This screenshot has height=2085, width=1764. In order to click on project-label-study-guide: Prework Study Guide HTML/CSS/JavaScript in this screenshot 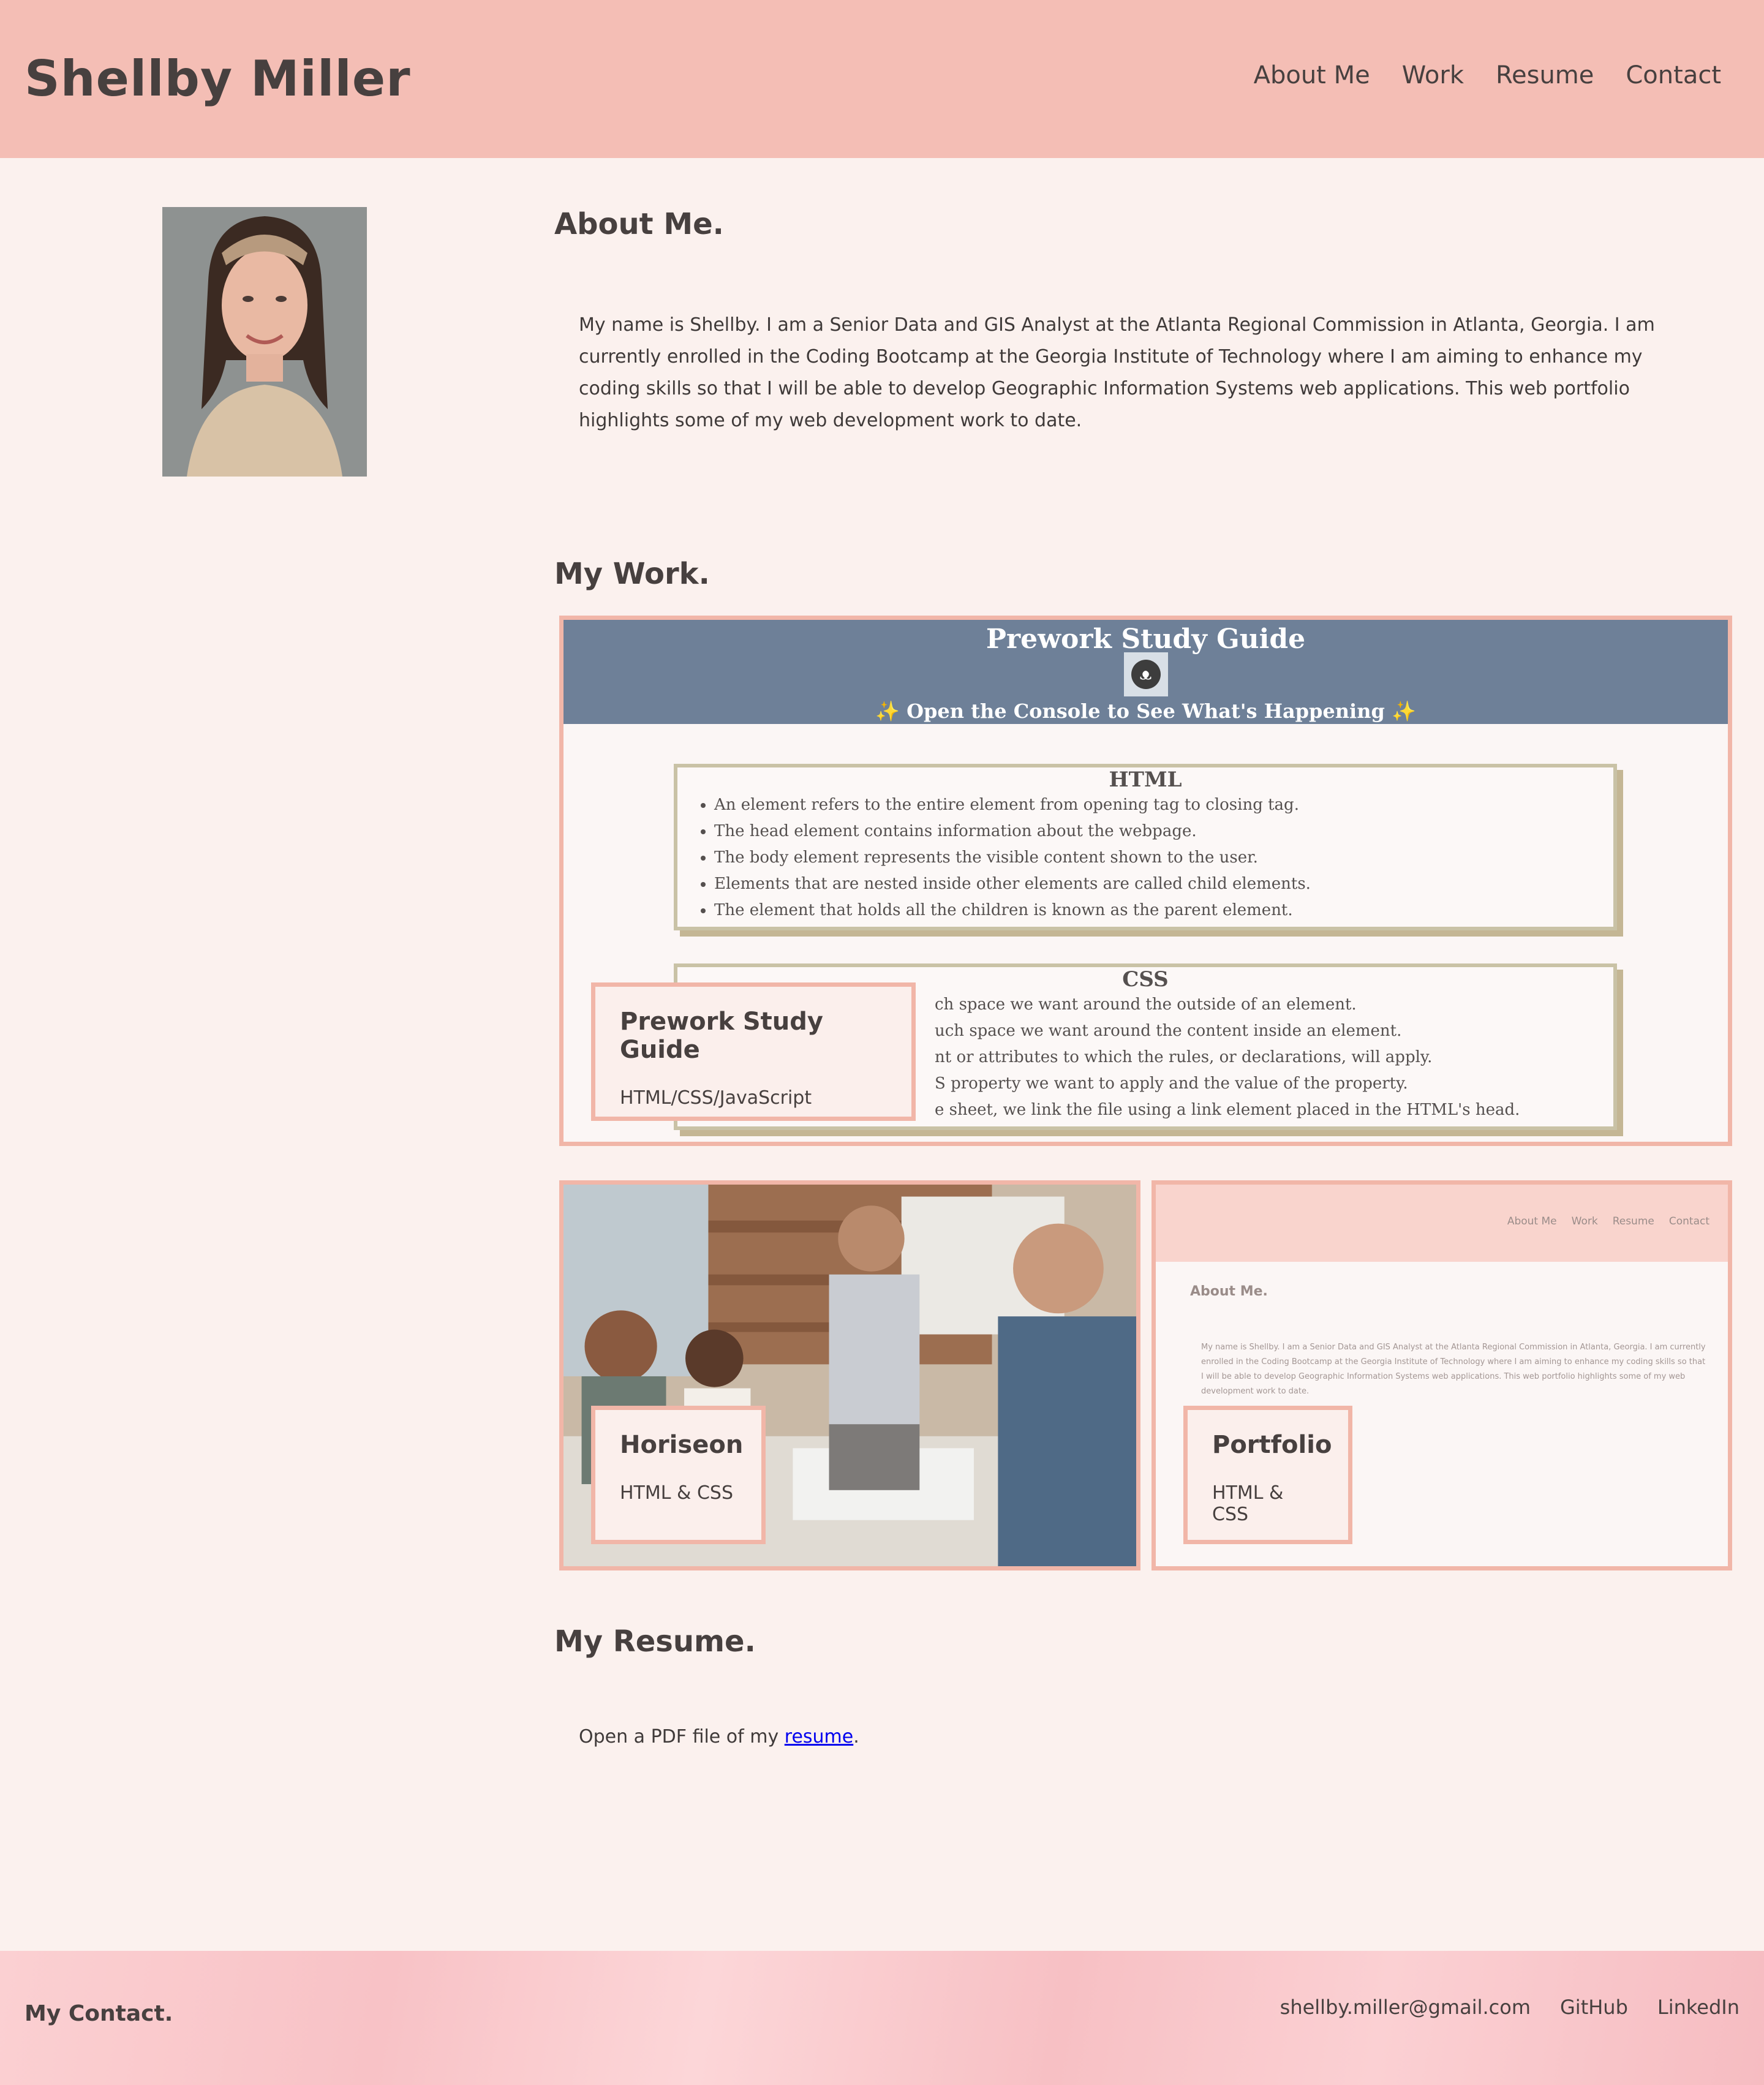, I will do `click(753, 1051)`.